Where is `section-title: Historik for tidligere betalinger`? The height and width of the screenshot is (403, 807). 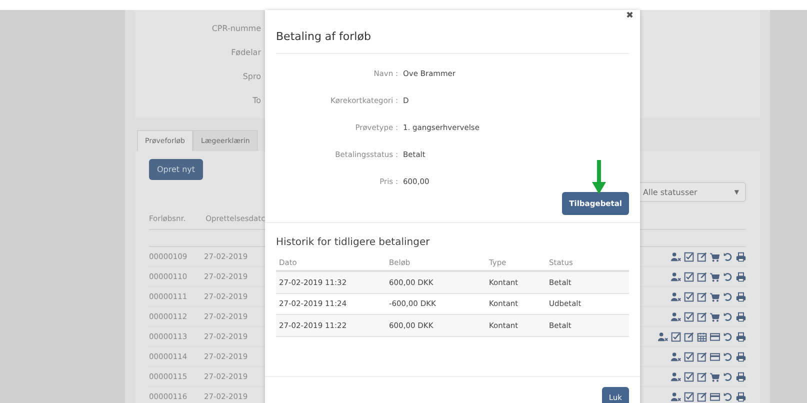
section-title: Historik for tidligere betalinger is located at coordinates (353, 242).